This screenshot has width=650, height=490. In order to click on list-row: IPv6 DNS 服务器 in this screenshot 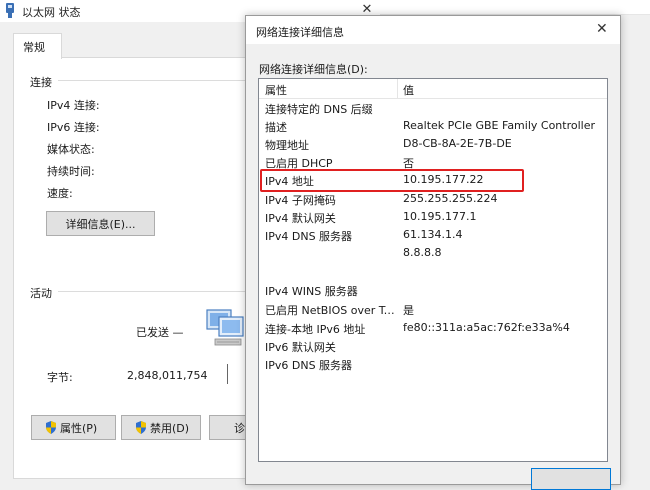, I will do `click(433, 364)`.